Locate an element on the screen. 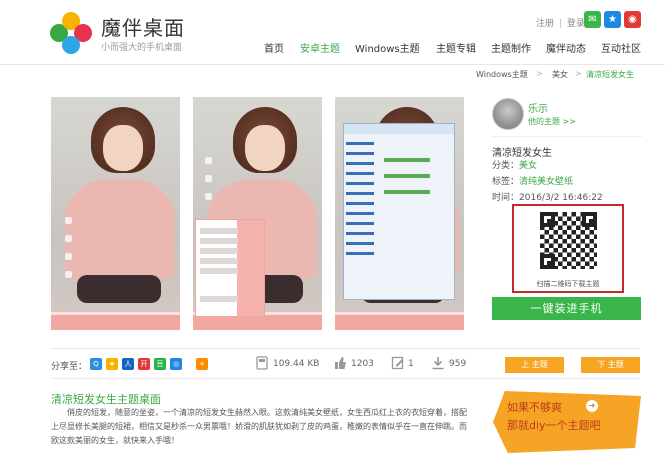  download-count: 959 is located at coordinates (458, 364).